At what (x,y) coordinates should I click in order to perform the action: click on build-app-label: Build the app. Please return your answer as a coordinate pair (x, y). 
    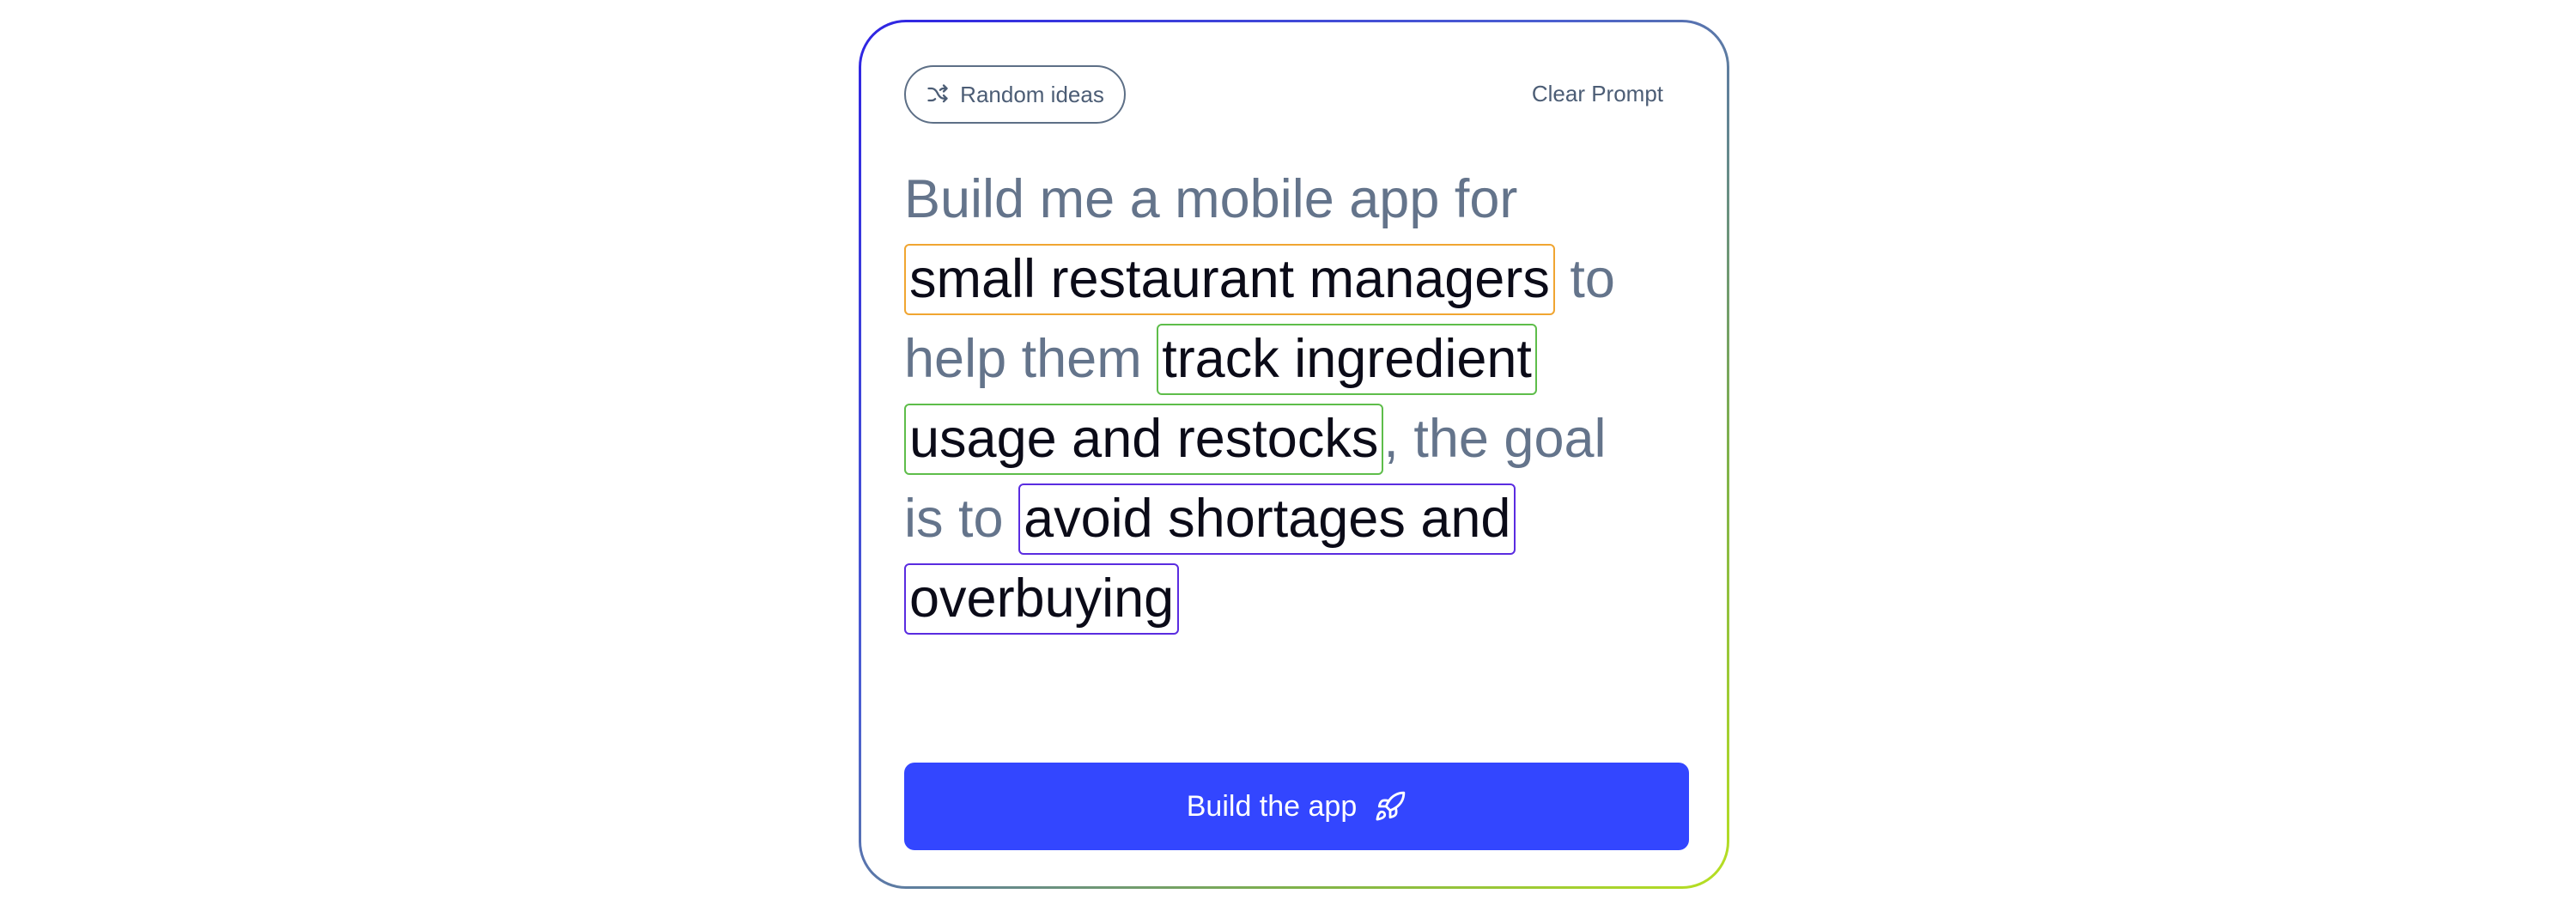
    Looking at the image, I should click on (1272, 806).